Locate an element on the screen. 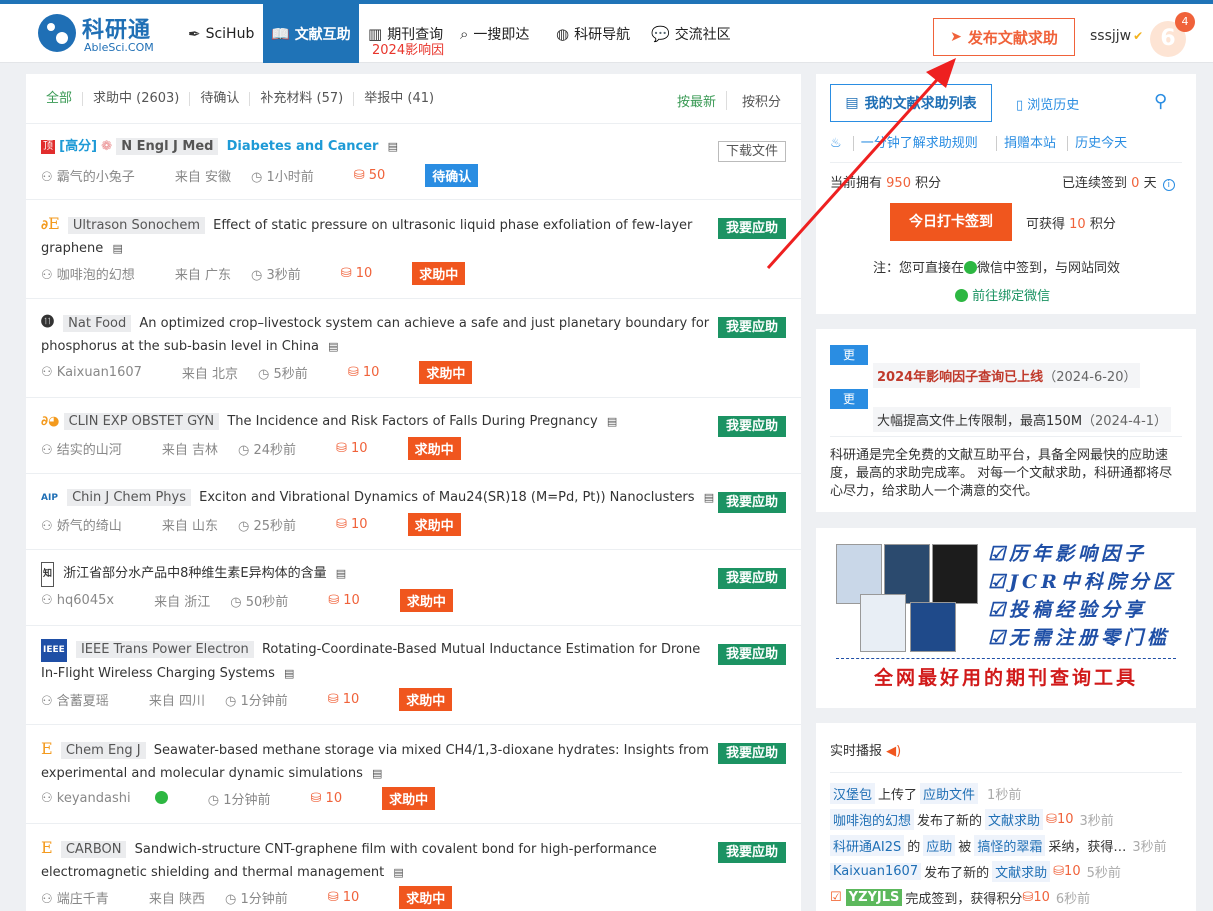 This screenshot has width=1213, height=911. journal-tag: N Engl J Med is located at coordinates (167, 146).